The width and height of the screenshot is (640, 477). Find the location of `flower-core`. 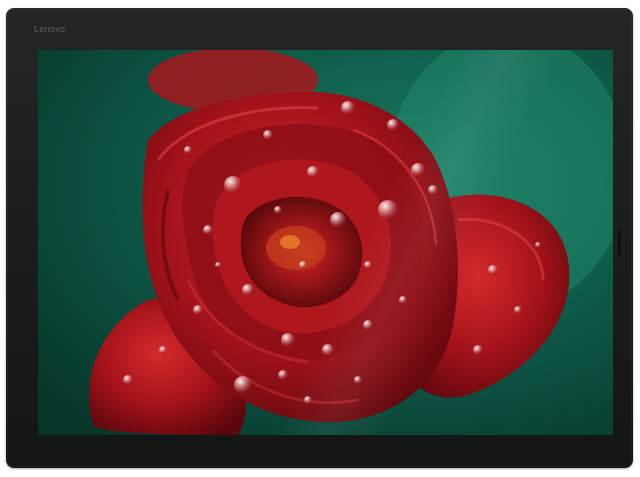

flower-core is located at coordinates (296, 248).